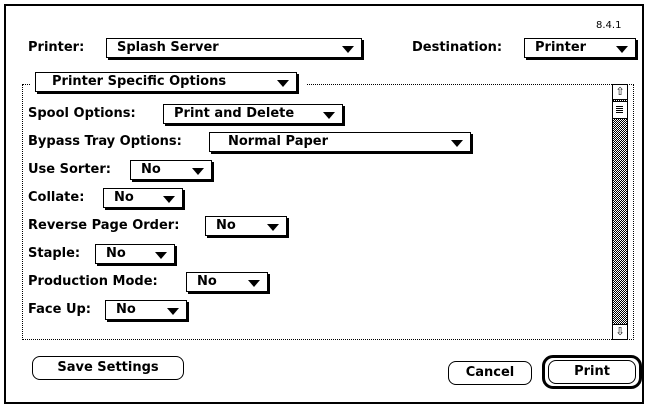 This screenshot has height=412, width=650. Describe the element at coordinates (226, 225) in the screenshot. I see `reverse-page-order-value: No` at that location.